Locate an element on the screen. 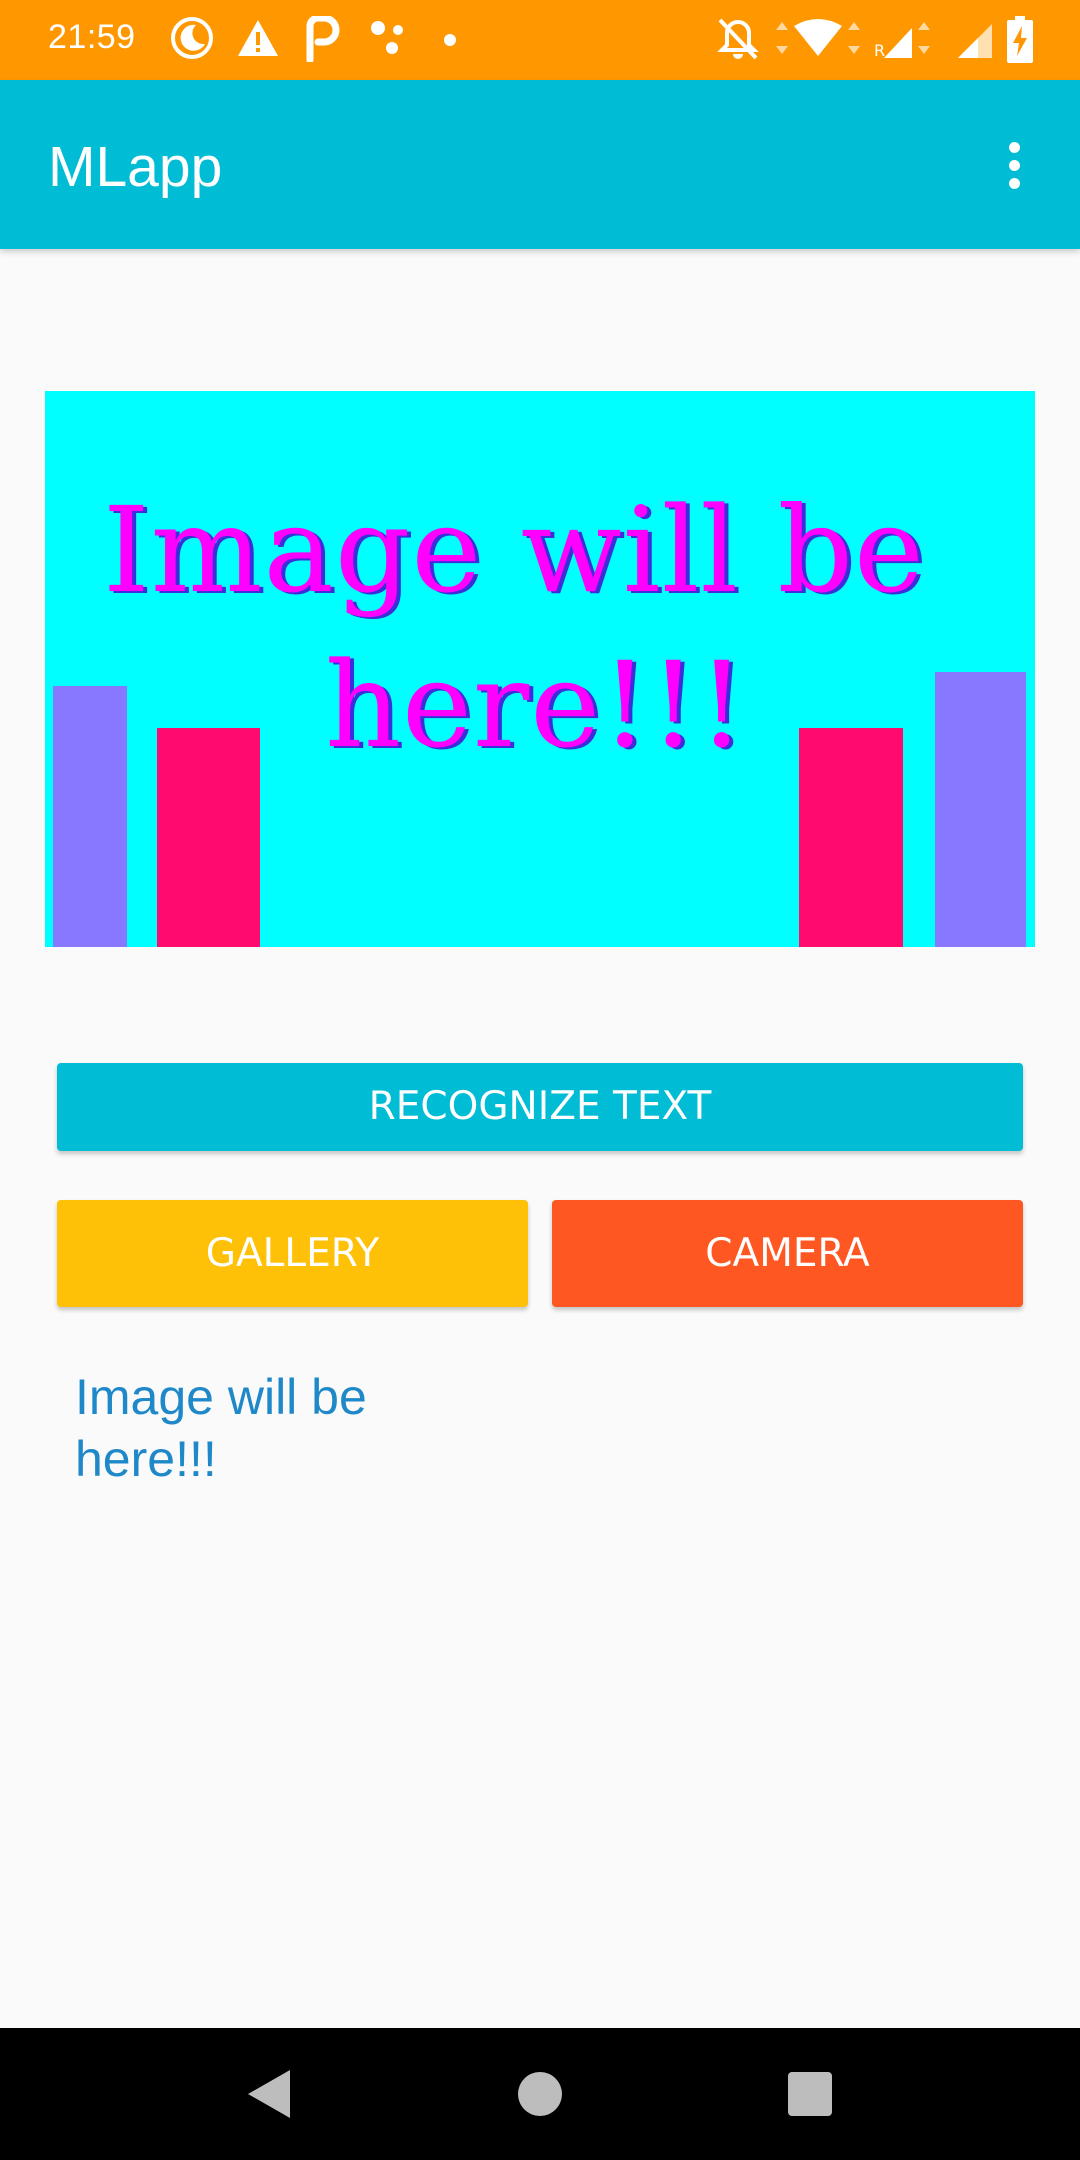  moon-icon is located at coordinates (192, 38).